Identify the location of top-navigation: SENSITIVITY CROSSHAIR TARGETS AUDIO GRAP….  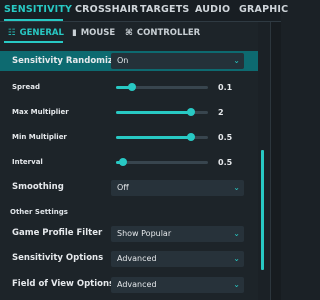
(144, 11).